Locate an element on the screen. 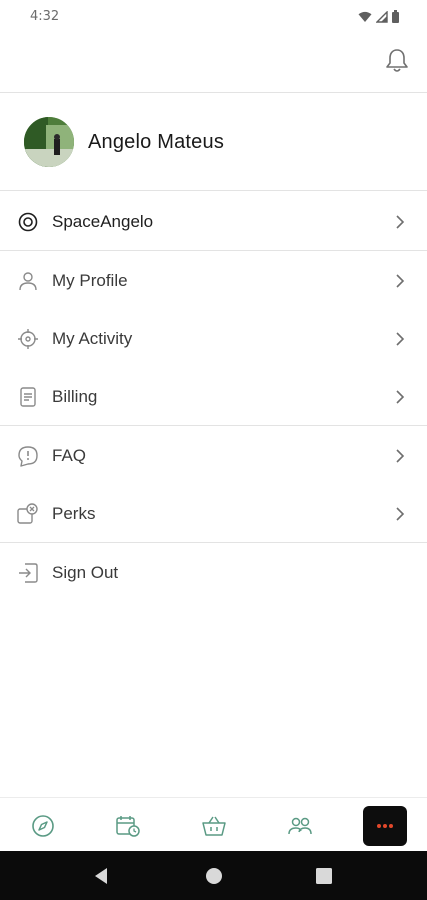  menu-item-label: Sign Out is located at coordinates (85, 572).